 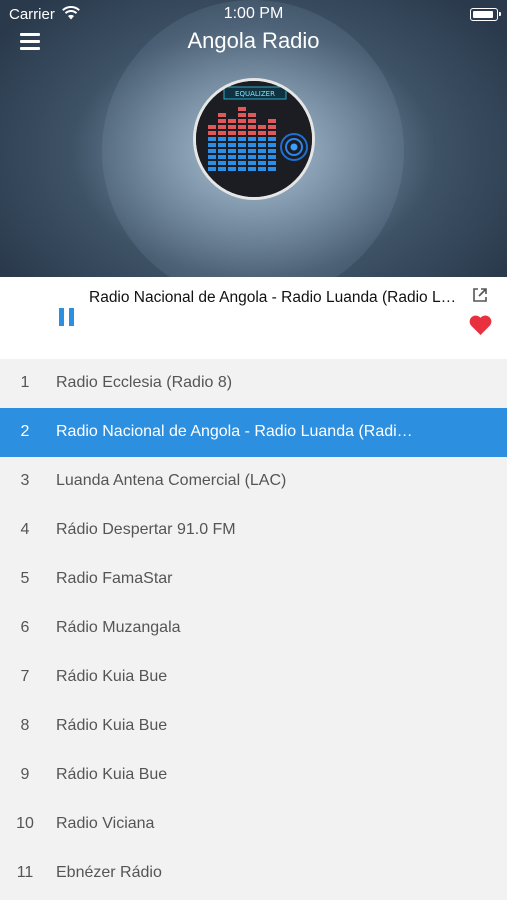 I want to click on heart-icon, so click(x=480, y=325).